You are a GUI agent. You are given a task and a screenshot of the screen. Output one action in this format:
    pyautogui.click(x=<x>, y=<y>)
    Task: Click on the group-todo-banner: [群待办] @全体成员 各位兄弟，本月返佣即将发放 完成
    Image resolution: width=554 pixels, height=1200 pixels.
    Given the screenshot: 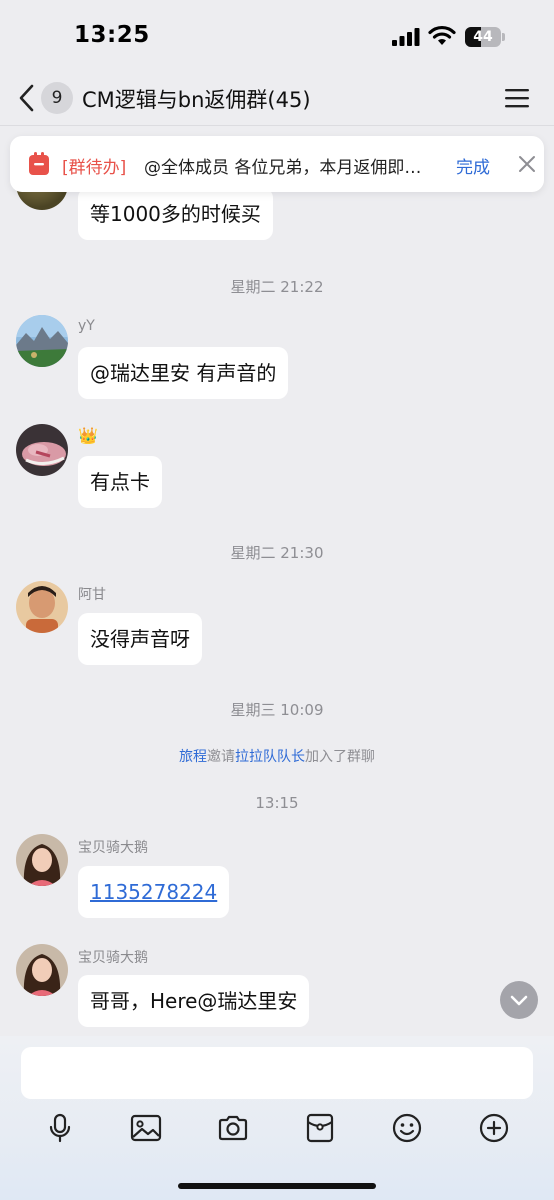 What is the action you would take?
    pyautogui.click(x=277, y=164)
    